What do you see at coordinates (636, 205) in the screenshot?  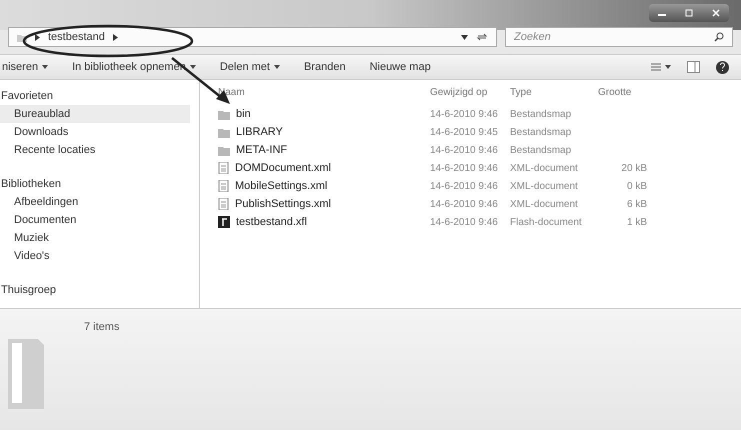 I see `table-cell-text: 6 kB` at bounding box center [636, 205].